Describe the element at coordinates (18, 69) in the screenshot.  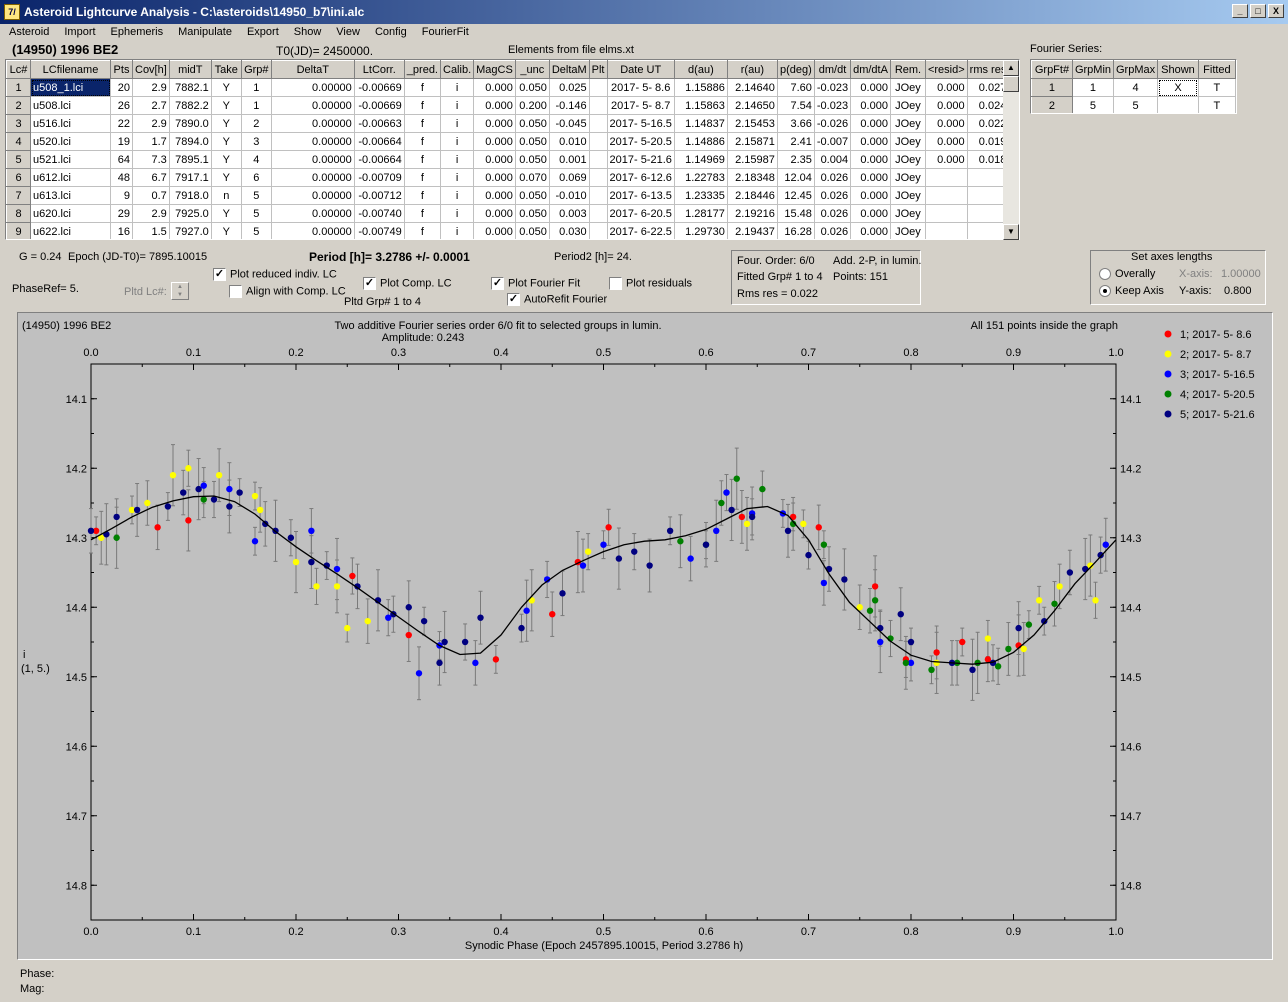
I see `lc-col-header: Lc#` at that location.